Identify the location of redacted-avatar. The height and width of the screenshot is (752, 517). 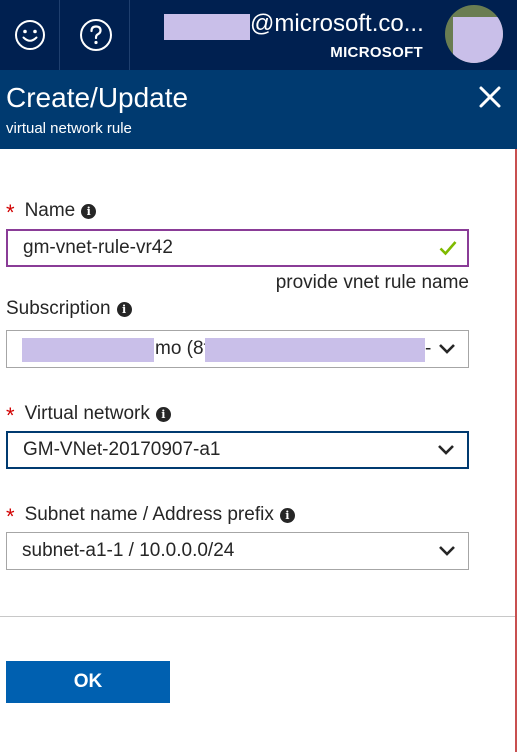
(478, 40).